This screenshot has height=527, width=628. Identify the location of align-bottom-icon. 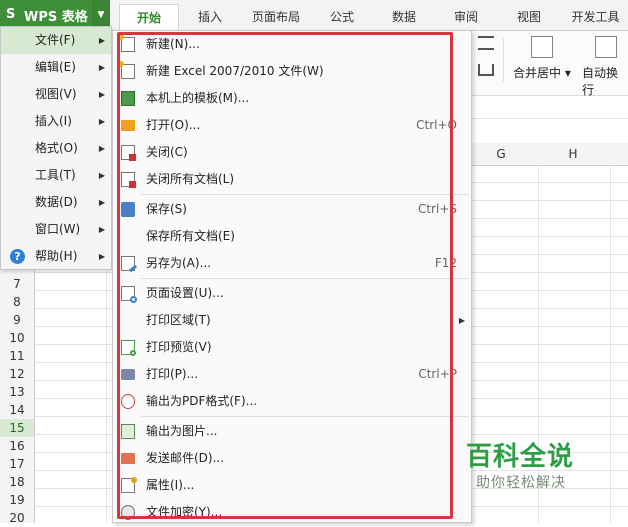
(486, 70).